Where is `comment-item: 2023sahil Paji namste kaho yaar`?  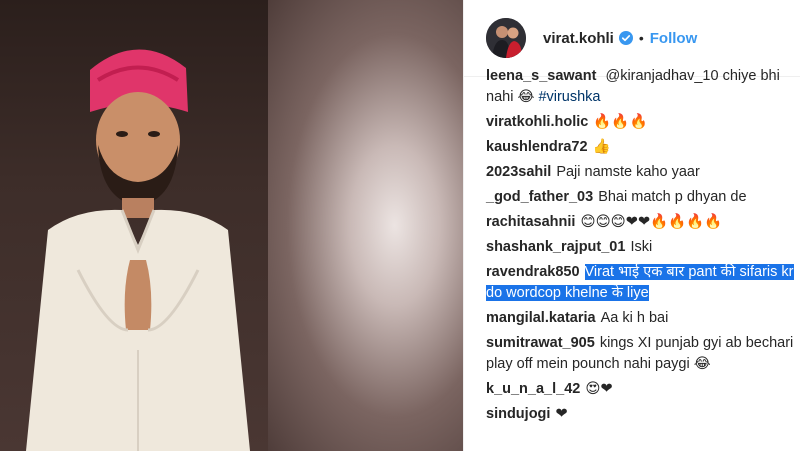
comment-item: 2023sahil Paji namste kaho yaar is located at coordinates (641, 172).